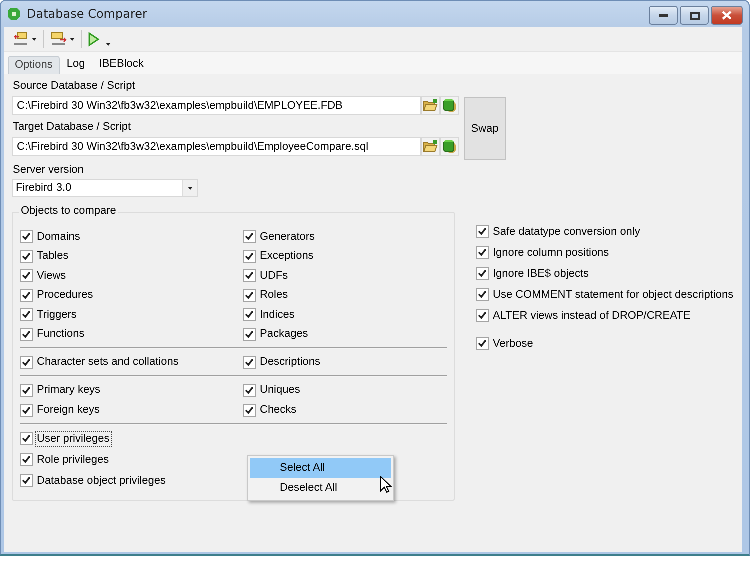 The width and height of the screenshot is (750, 562). I want to click on source-path-field: C:\Firebird 30 Win32\fb3w32\examples\empbuild\EMPLOYEE.FDB, so click(216, 105).